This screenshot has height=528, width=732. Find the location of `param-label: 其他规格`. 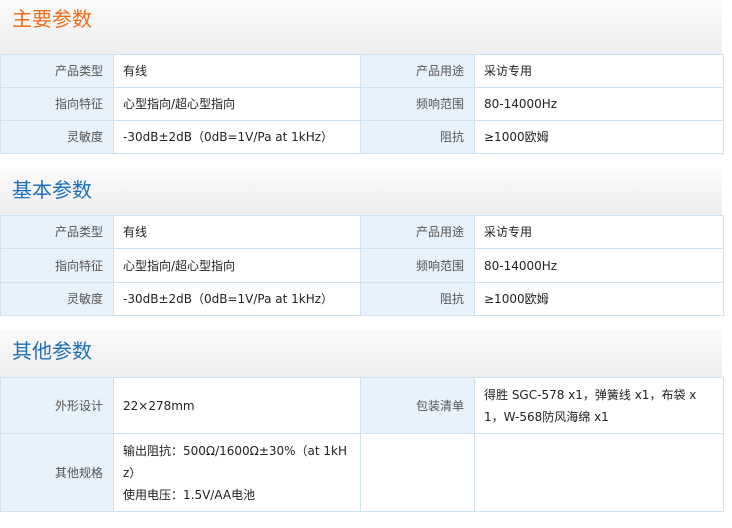

param-label: 其他规格 is located at coordinates (57, 472).